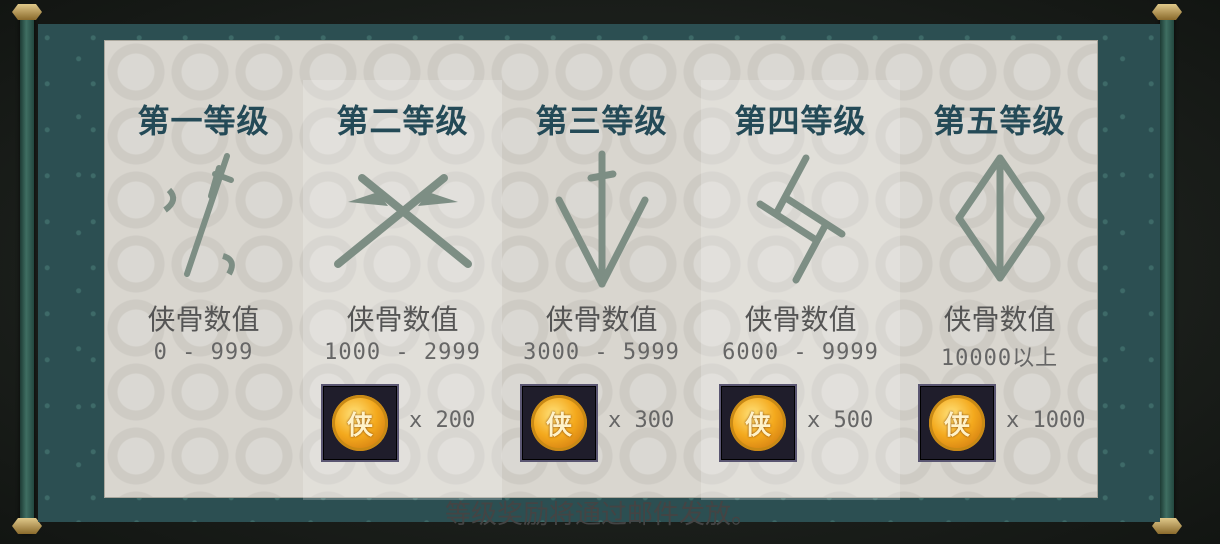 Image resolution: width=1220 pixels, height=544 pixels. What do you see at coordinates (641, 420) in the screenshot?
I see `reward-quantity: x 300` at bounding box center [641, 420].